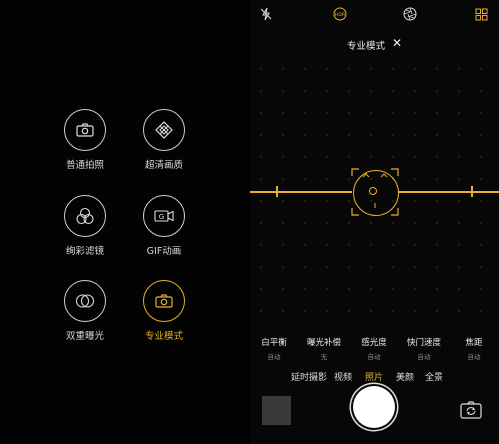 The image size is (499, 444). What do you see at coordinates (366, 46) in the screenshot?
I see `pro-mode-title: 专业模式` at bounding box center [366, 46].